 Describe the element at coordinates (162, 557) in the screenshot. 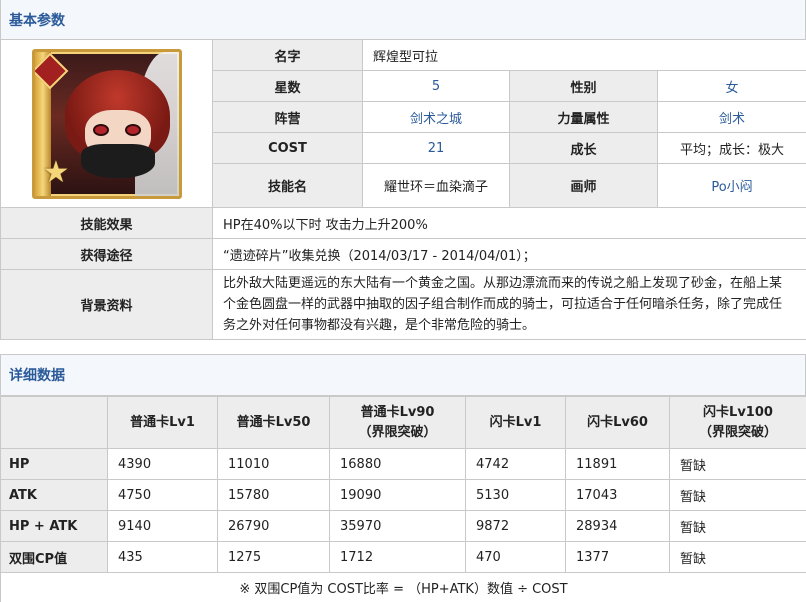

I see `cell: 435` at that location.